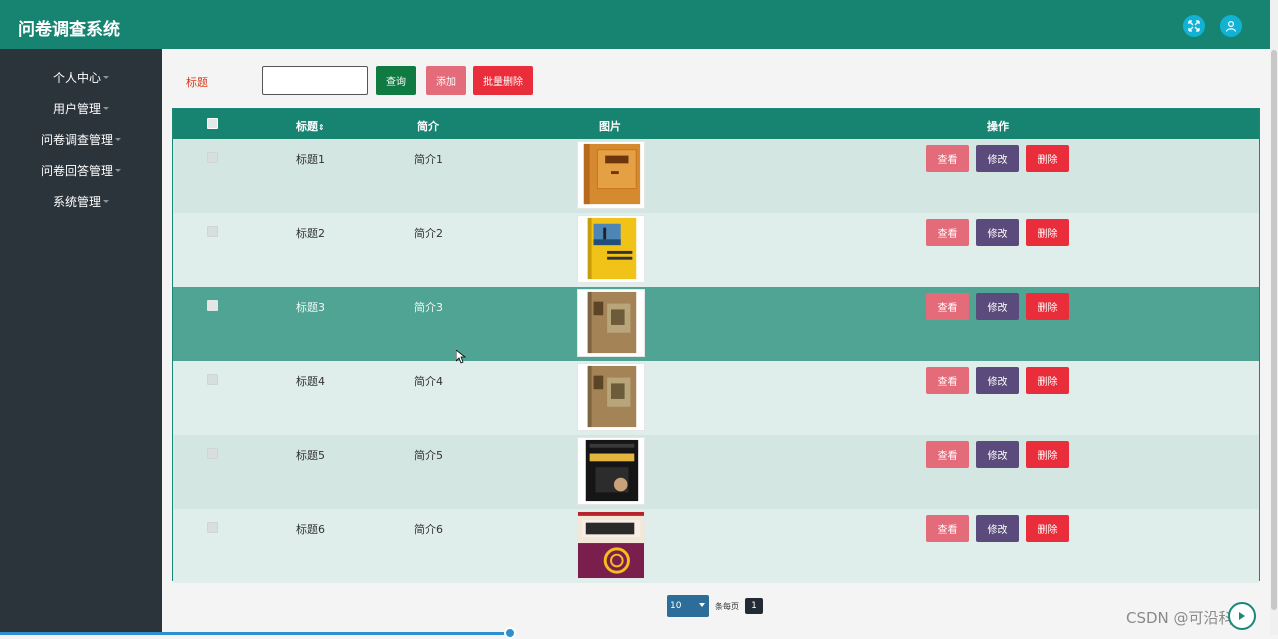 The height and width of the screenshot is (639, 1278). What do you see at coordinates (727, 606) in the screenshot?
I see `page-size-suffix: 条每页` at bounding box center [727, 606].